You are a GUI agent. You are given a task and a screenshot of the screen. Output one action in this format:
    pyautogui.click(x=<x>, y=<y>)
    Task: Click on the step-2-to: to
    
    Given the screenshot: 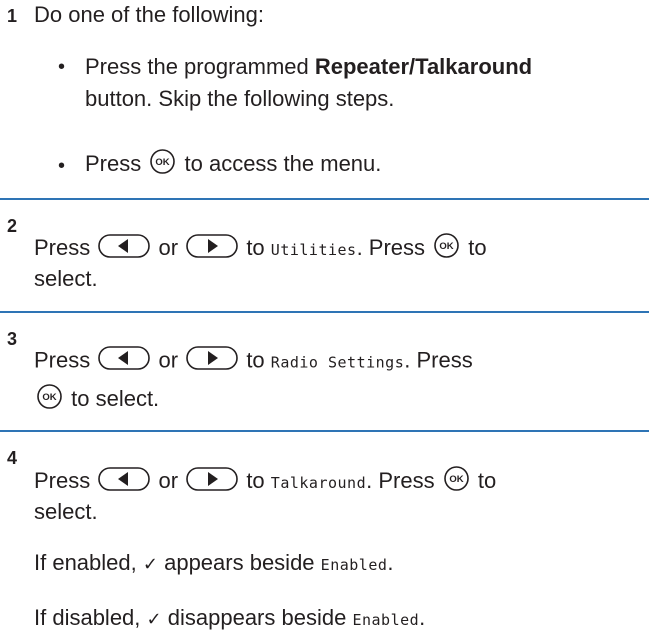 What is the action you would take?
    pyautogui.click(x=255, y=247)
    